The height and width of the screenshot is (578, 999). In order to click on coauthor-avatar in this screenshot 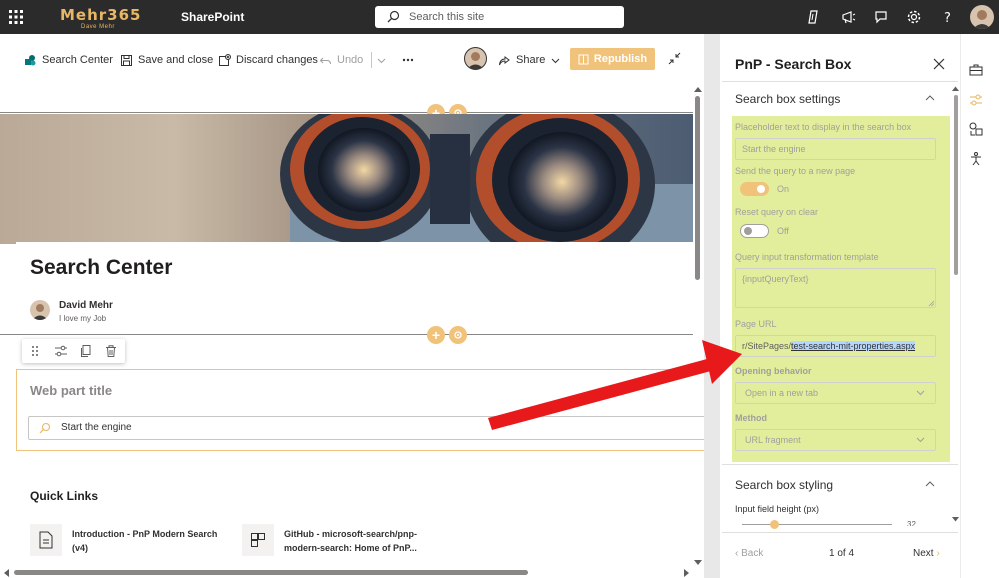, I will do `click(475, 58)`.